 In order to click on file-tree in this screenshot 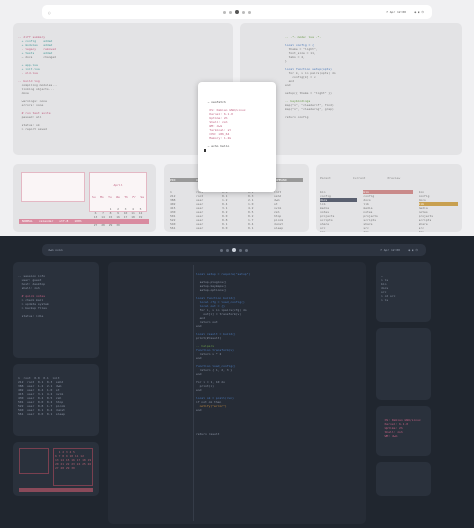, I will do `click(154, 393)`.